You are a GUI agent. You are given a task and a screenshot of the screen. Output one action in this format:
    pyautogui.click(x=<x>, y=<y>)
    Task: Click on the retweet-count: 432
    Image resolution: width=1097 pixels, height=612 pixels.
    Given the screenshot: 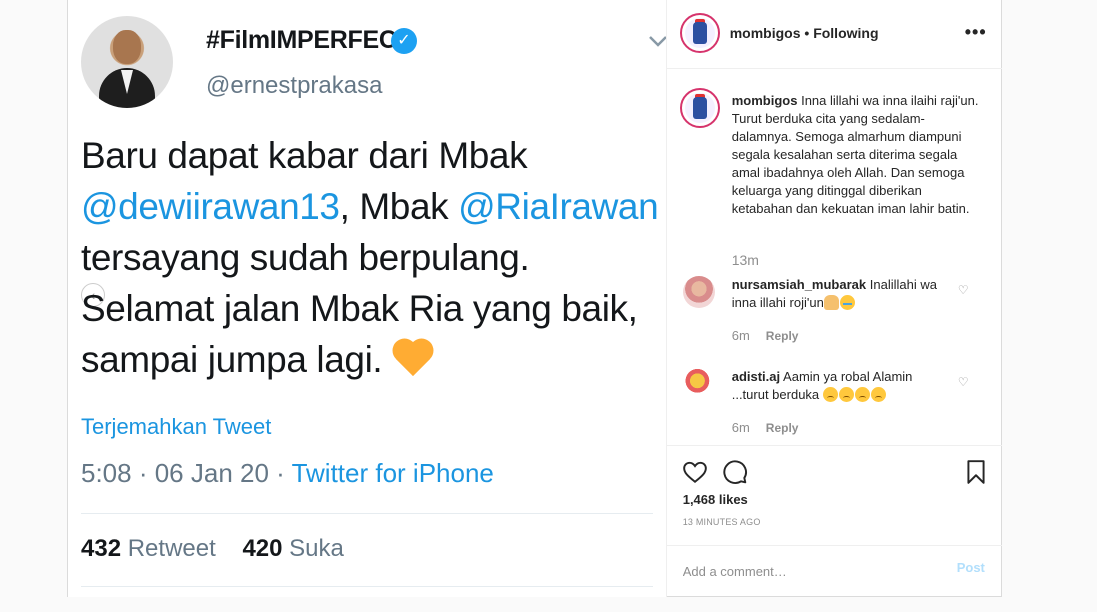 What is the action you would take?
    pyautogui.click(x=101, y=548)
    